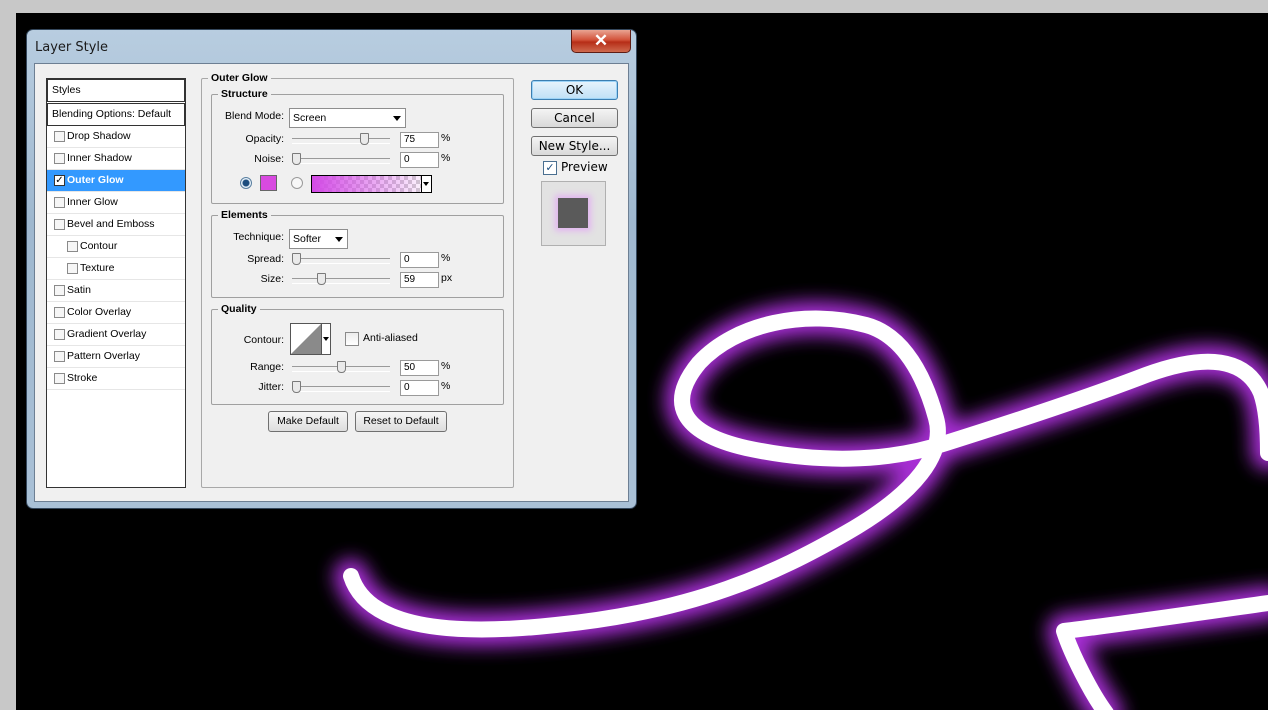 This screenshot has width=1268, height=710. What do you see at coordinates (116, 159) in the screenshot?
I see `style-item-inner-shadow: Inner Shadow` at bounding box center [116, 159].